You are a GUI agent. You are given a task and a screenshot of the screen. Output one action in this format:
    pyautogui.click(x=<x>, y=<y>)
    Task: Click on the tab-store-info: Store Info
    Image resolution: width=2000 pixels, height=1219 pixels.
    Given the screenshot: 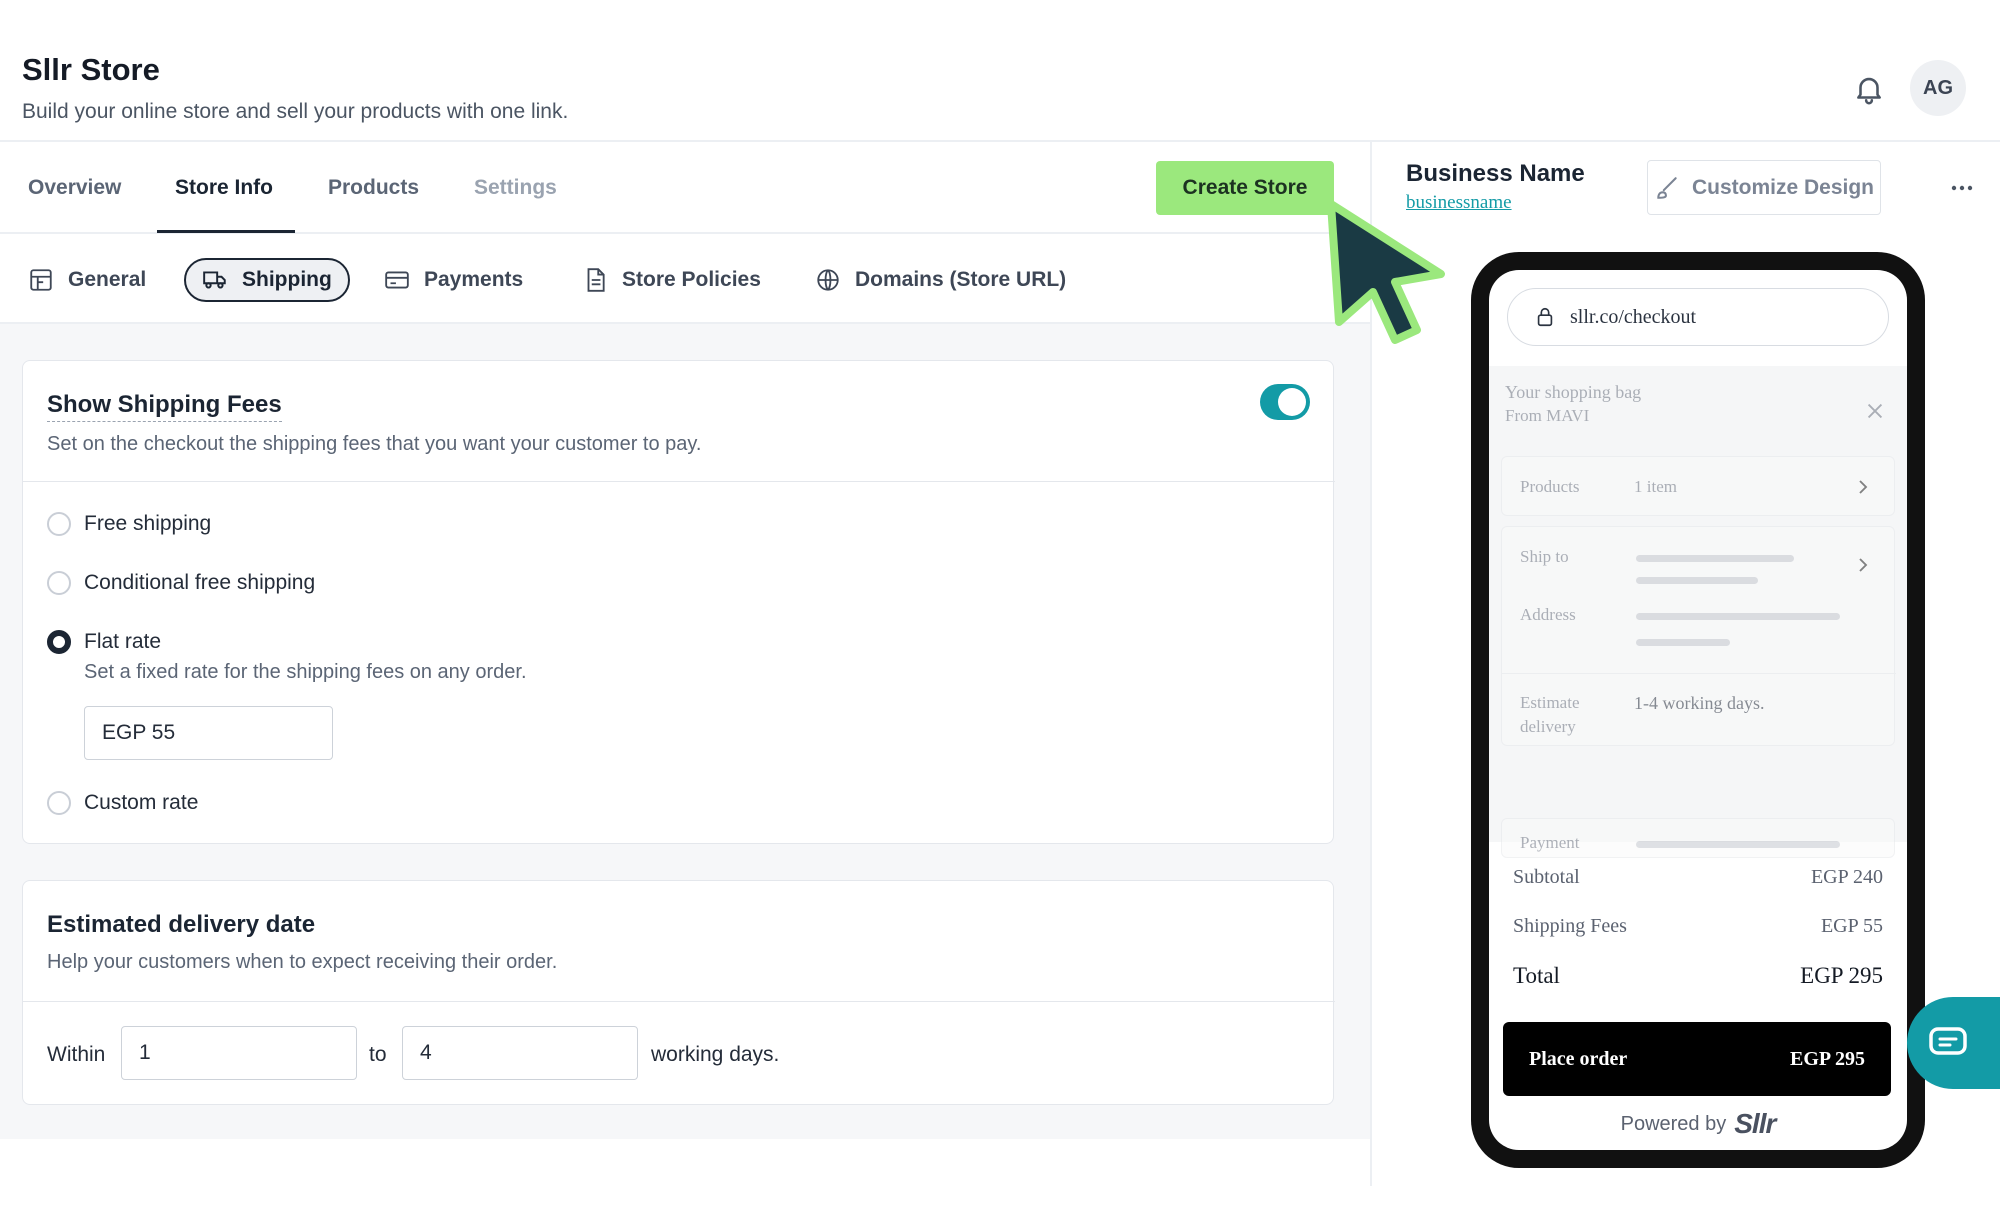 What is the action you would take?
    pyautogui.click(x=224, y=188)
    